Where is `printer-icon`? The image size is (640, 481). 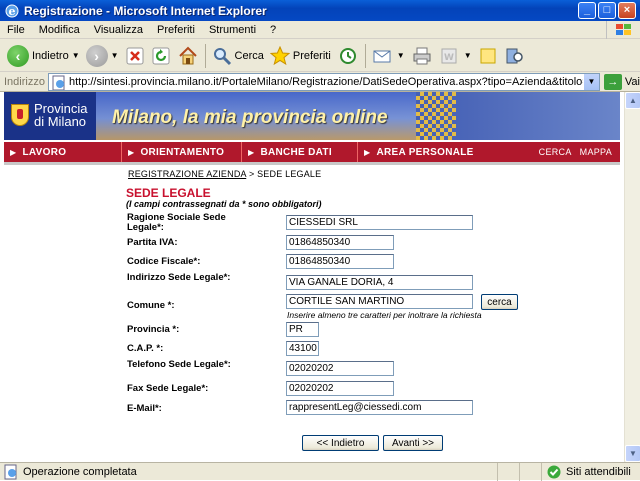 printer-icon is located at coordinates (422, 55).